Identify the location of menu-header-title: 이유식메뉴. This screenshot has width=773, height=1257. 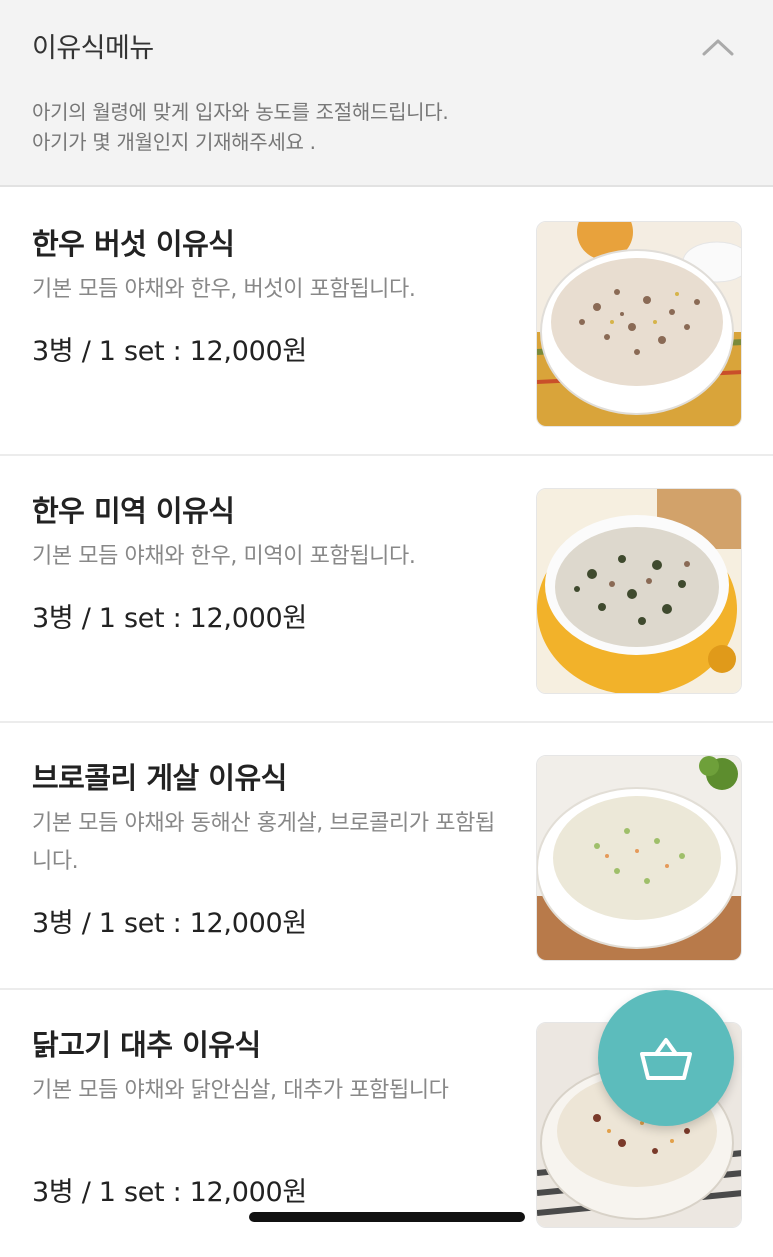
(93, 48).